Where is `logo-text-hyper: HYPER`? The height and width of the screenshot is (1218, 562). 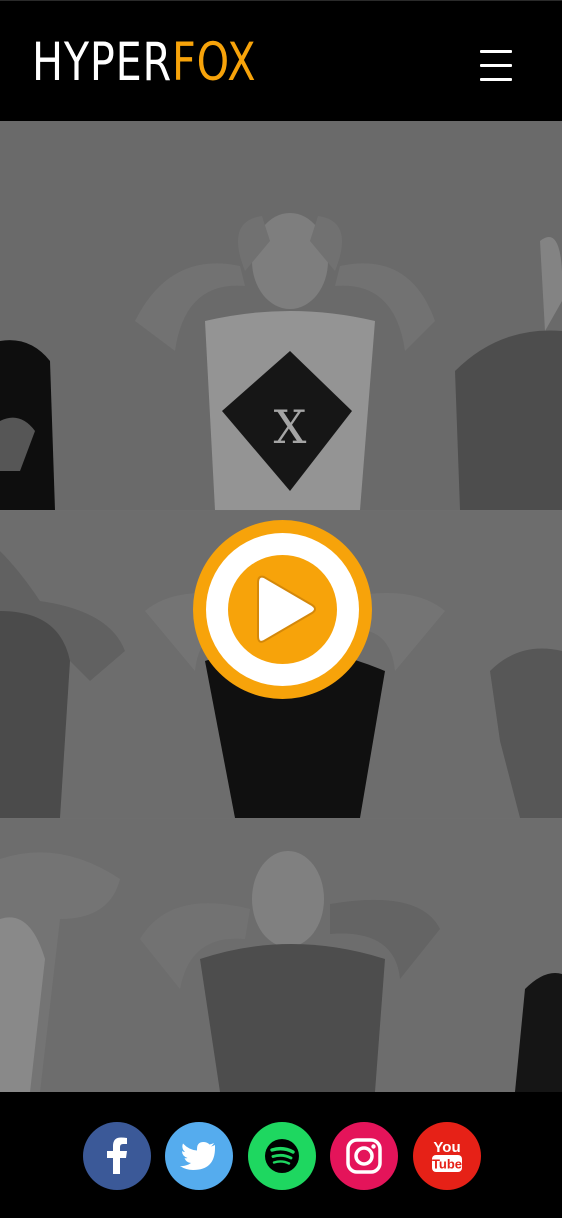 logo-text-hyper: HYPER is located at coordinates (102, 62).